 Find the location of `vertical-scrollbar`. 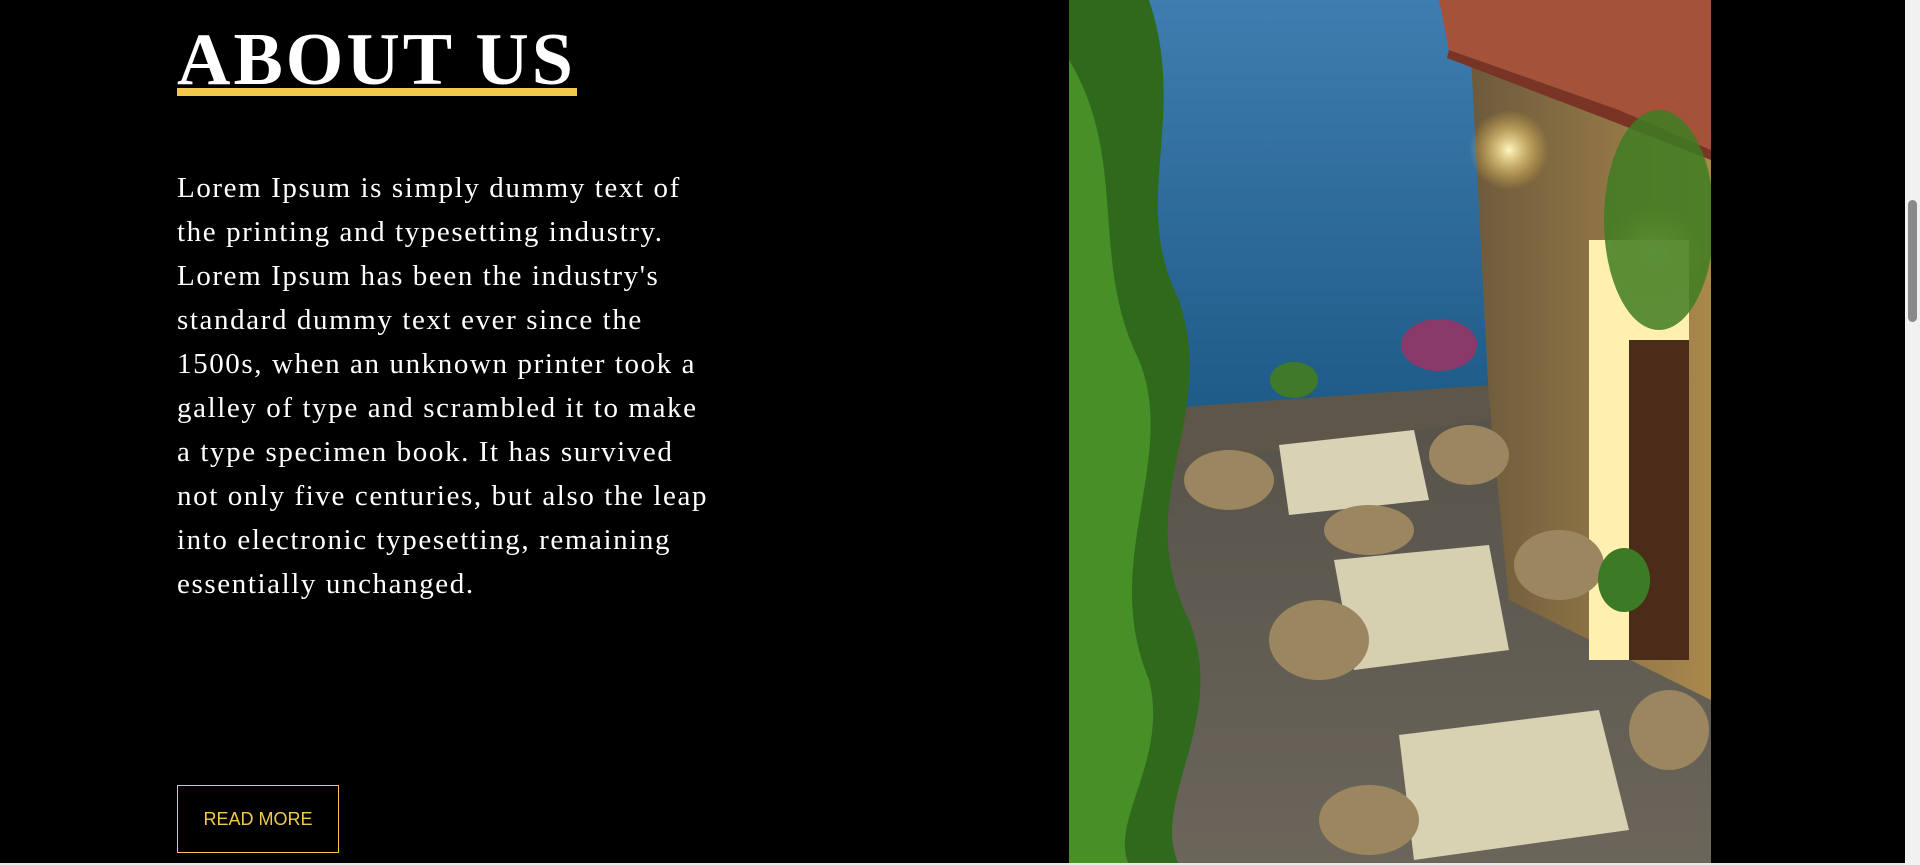

vertical-scrollbar is located at coordinates (1912, 432).